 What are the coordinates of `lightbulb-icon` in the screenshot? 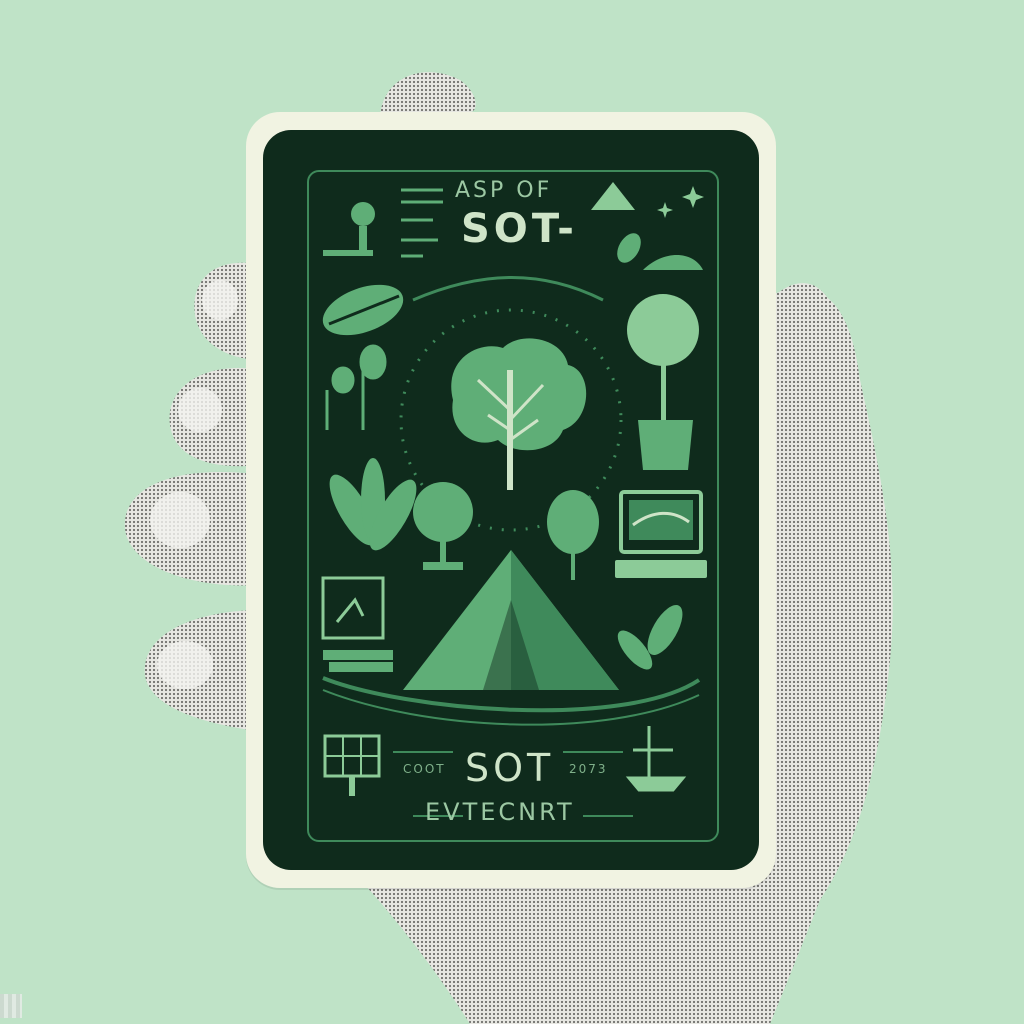 It's located at (349, 229).